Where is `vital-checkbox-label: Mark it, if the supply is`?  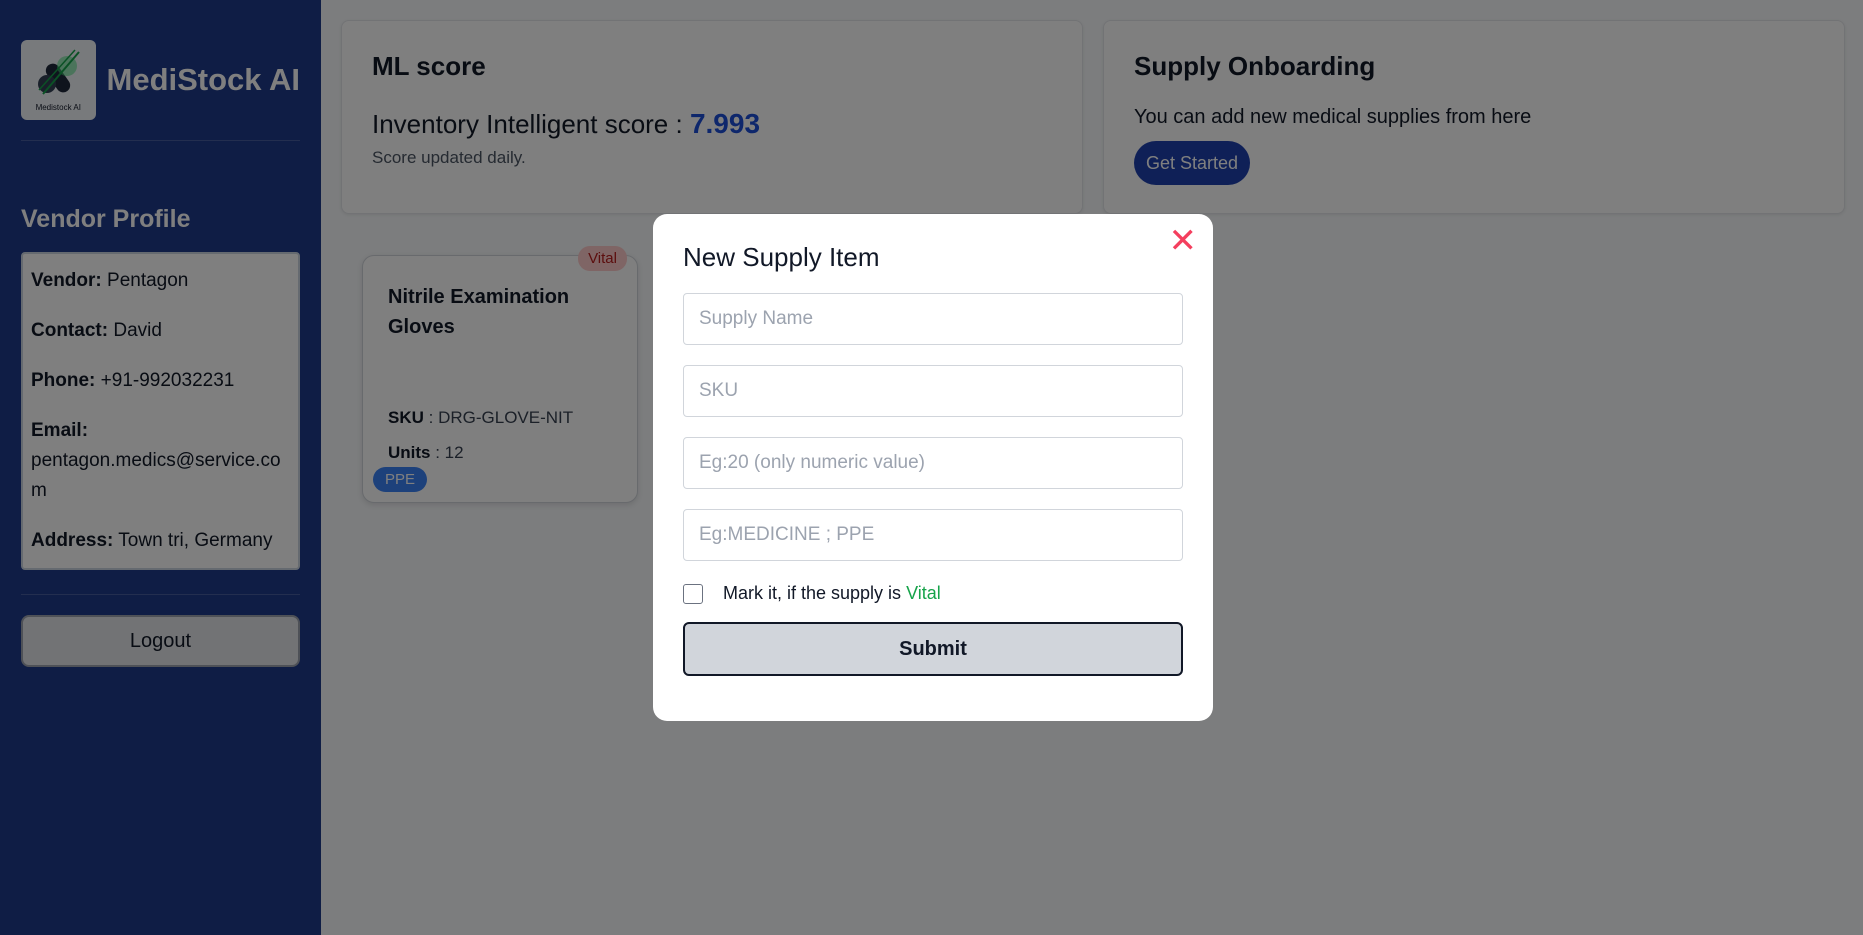
vital-checkbox-label: Mark it, if the supply is is located at coordinates (812, 593).